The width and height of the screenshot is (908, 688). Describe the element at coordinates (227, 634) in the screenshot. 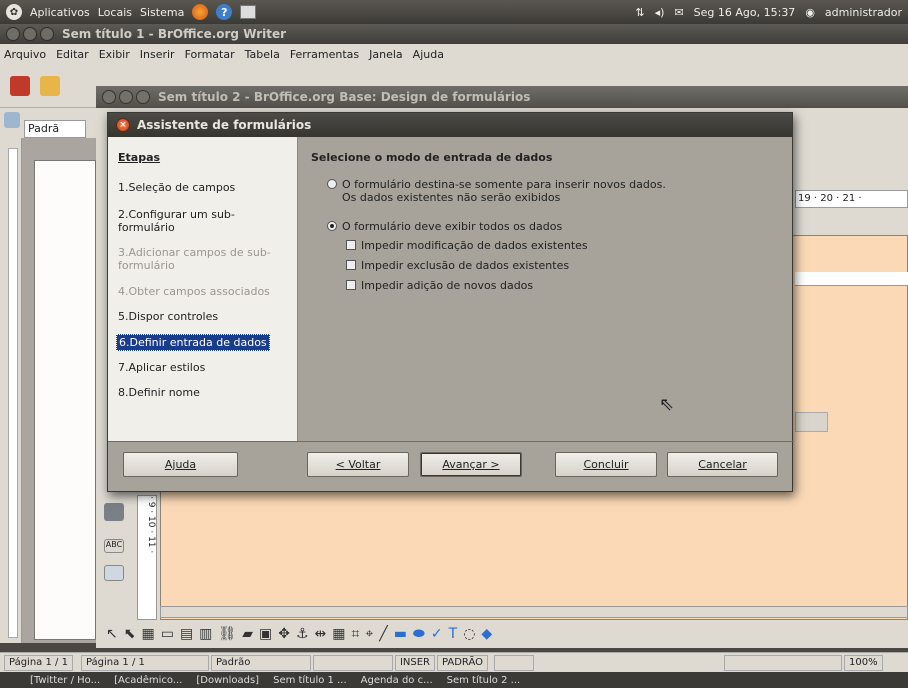

I see `link-icon: ⛓` at that location.